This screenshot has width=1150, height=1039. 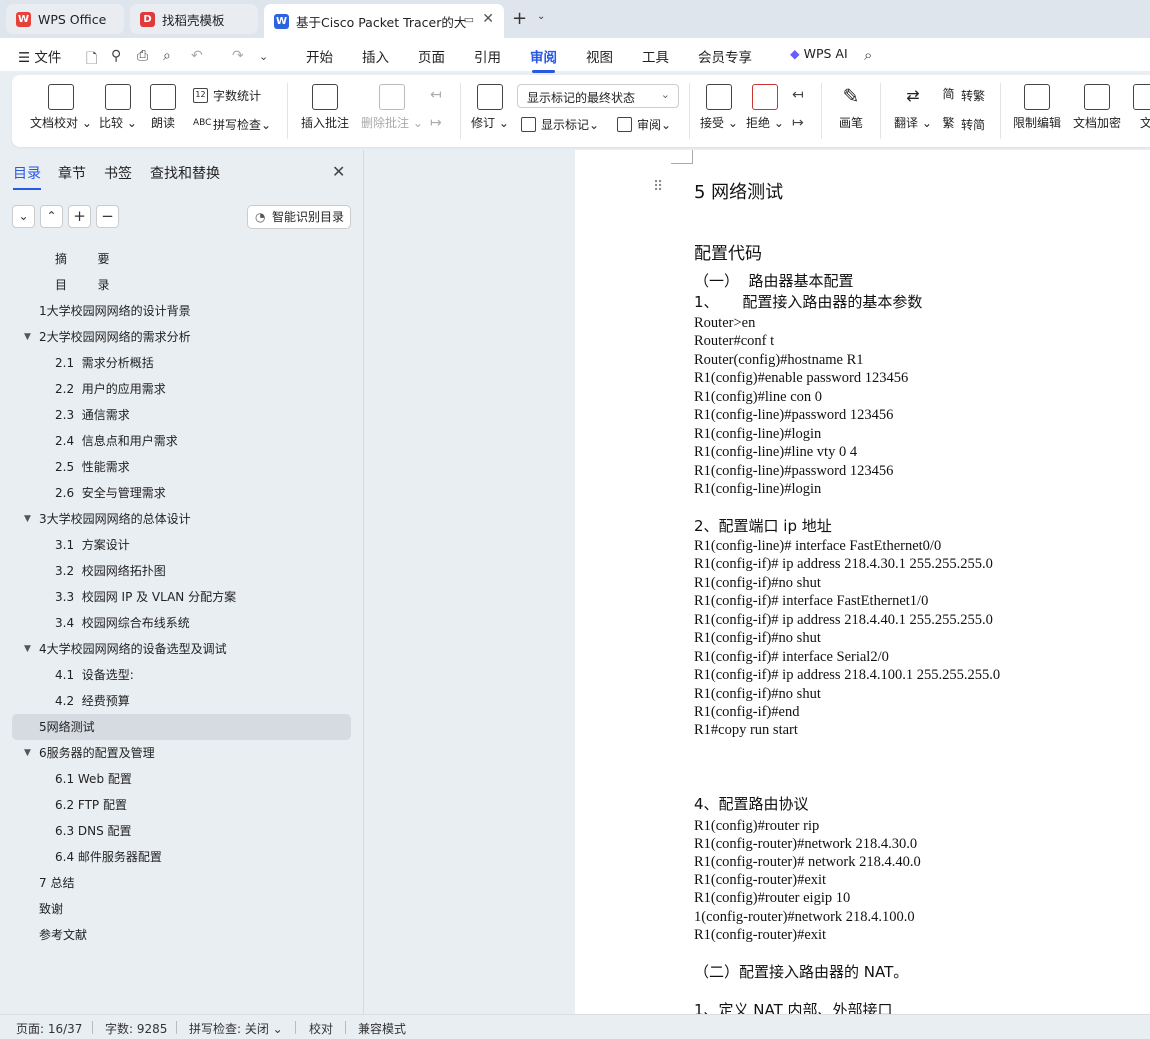 What do you see at coordinates (181, 259) in the screenshot?
I see `toc-item: 摘 要` at bounding box center [181, 259].